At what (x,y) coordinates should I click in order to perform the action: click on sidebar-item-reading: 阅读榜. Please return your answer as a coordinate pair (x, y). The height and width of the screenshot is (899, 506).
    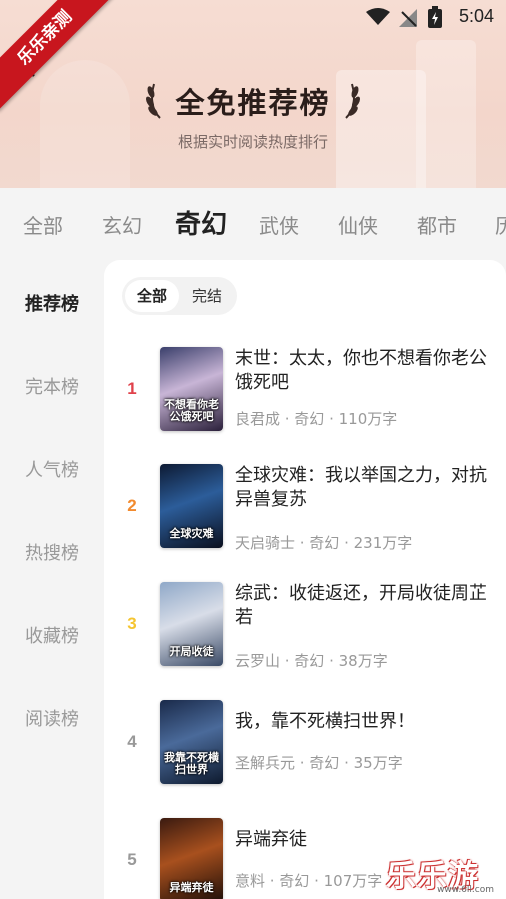
    Looking at the image, I should click on (52, 718).